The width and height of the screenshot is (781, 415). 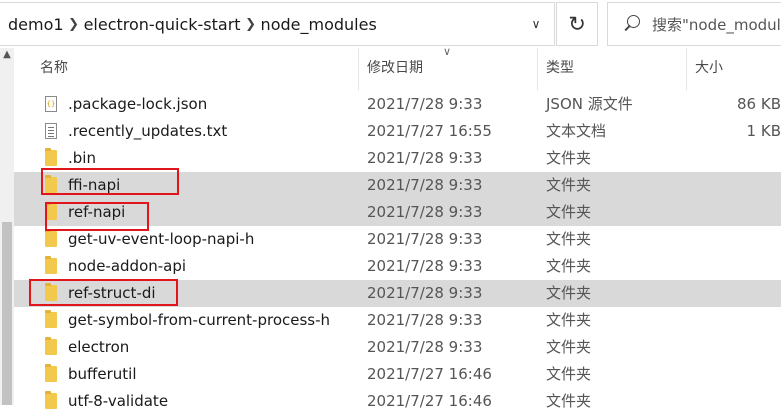 I want to click on file-date: 2021/7/27 16:55, so click(x=429, y=131).